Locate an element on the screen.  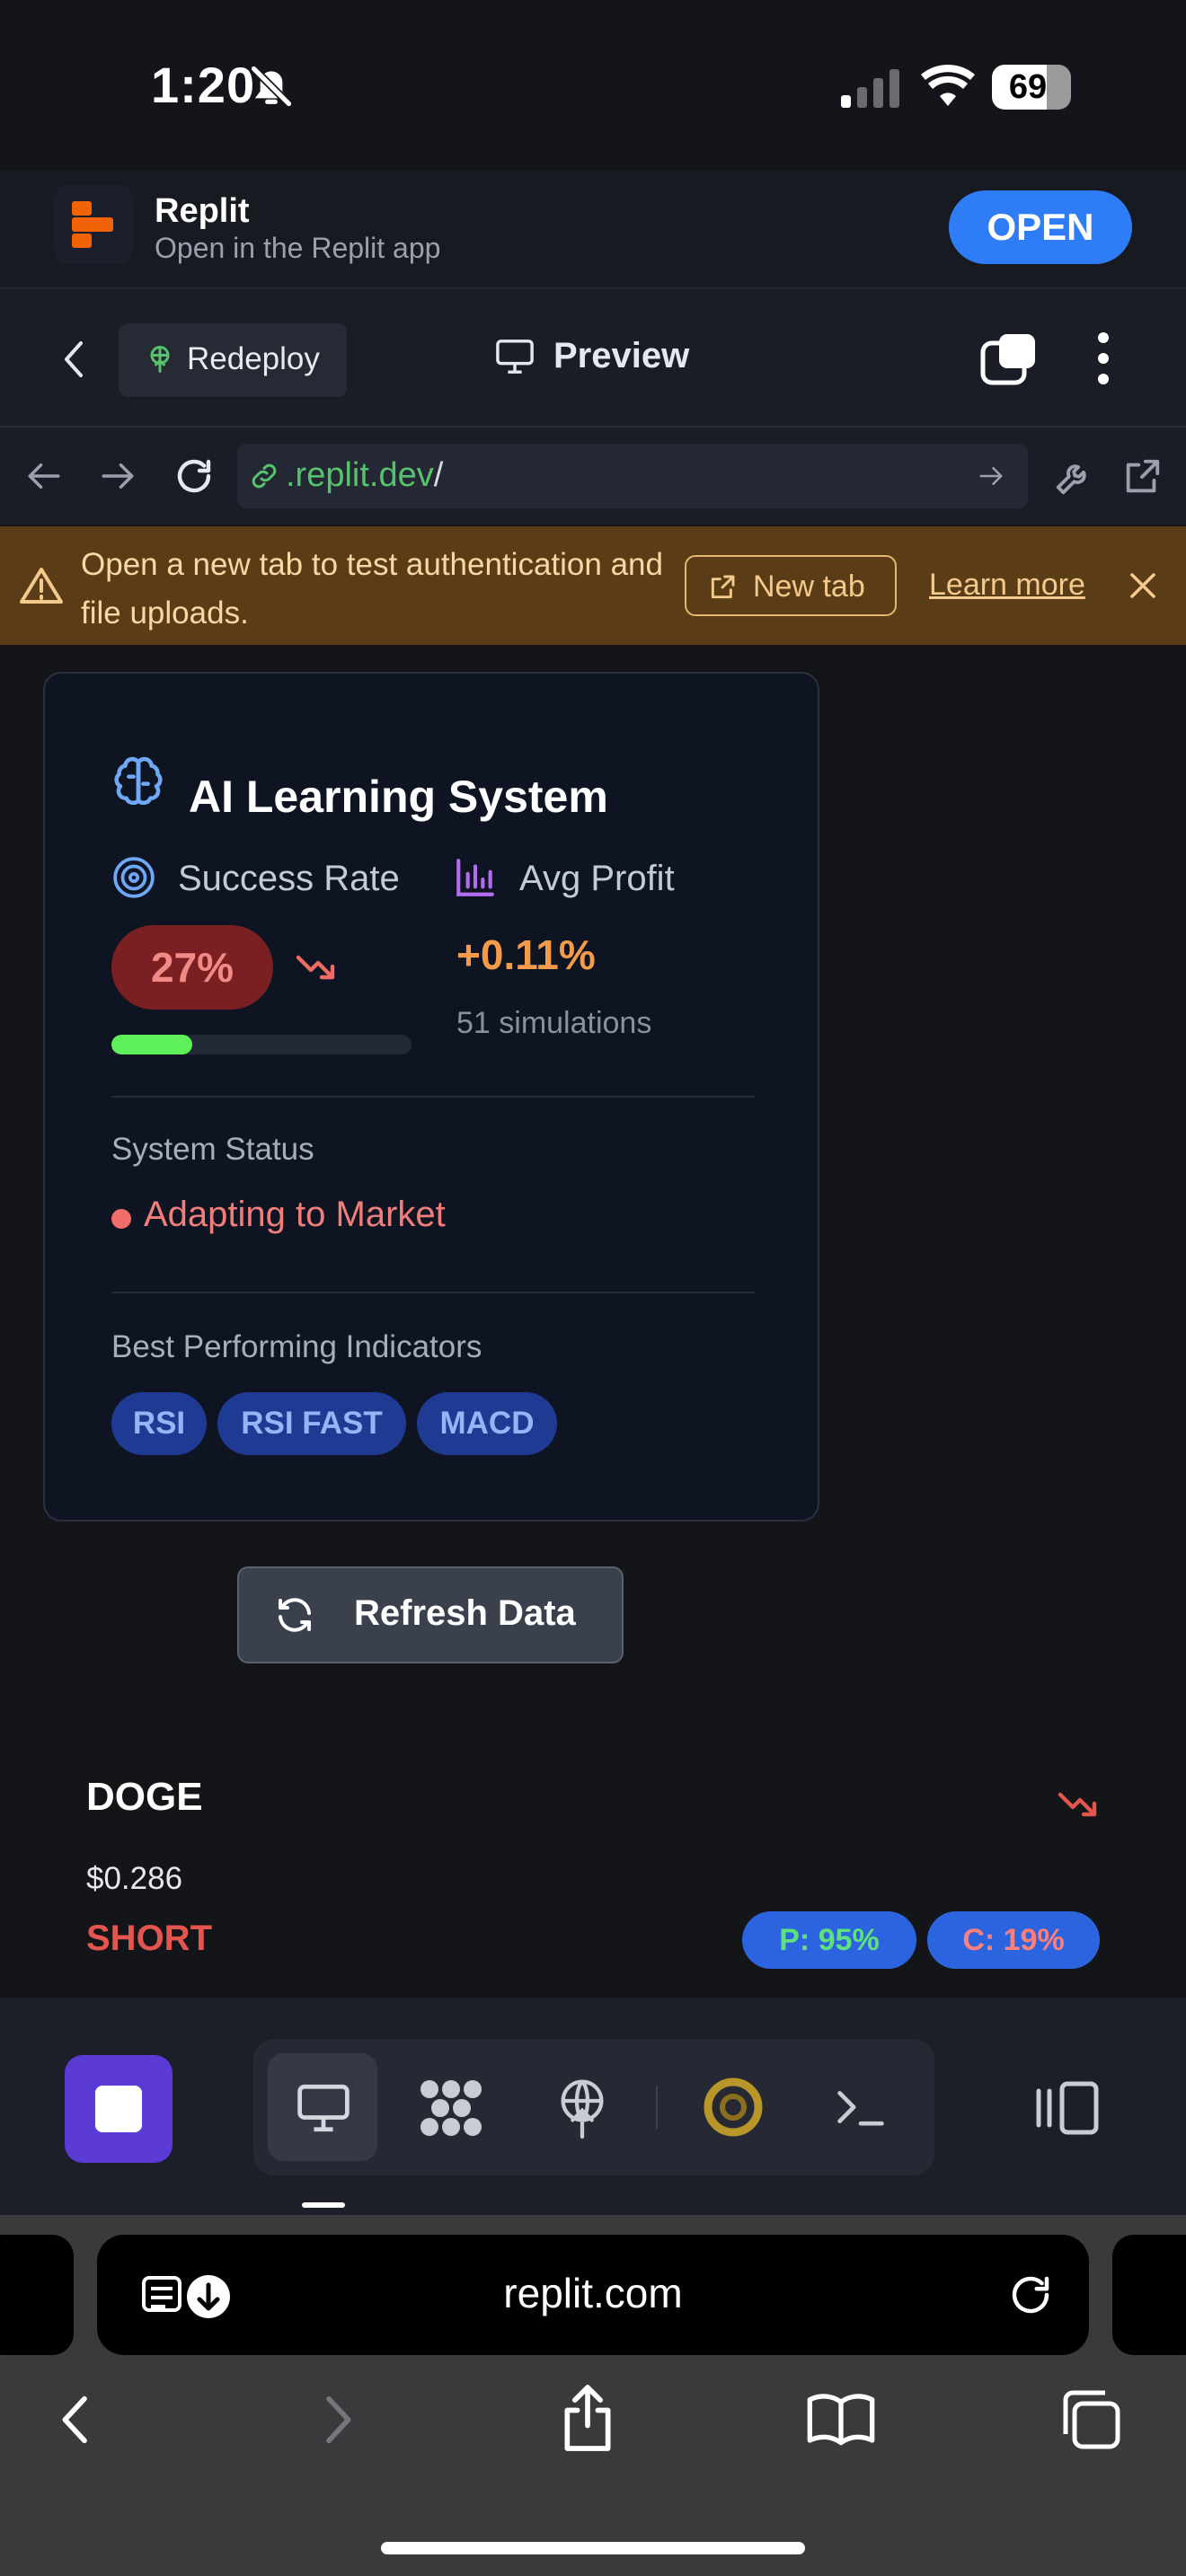
url-domain: .replit.dev is located at coordinates (360, 475).